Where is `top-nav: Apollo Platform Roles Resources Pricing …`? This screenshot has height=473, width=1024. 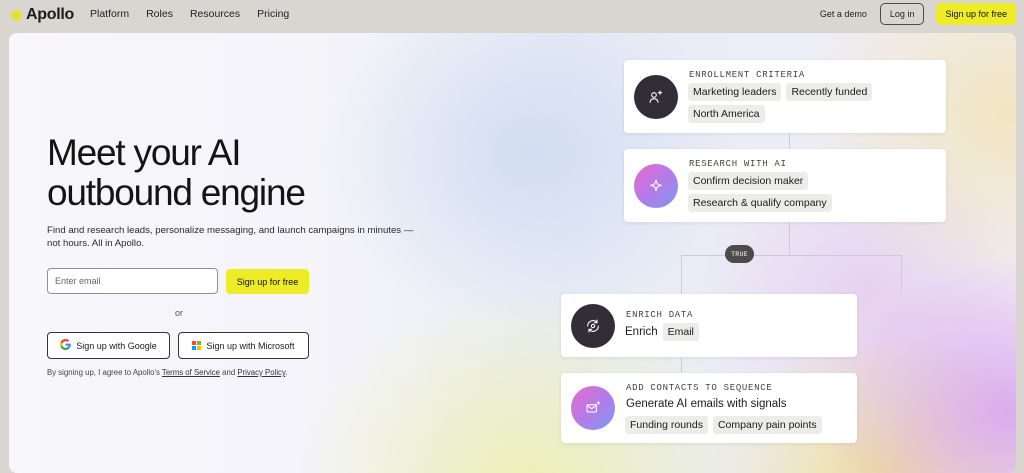
top-nav: Apollo Platform Roles Resources Pricing … is located at coordinates (512, 15).